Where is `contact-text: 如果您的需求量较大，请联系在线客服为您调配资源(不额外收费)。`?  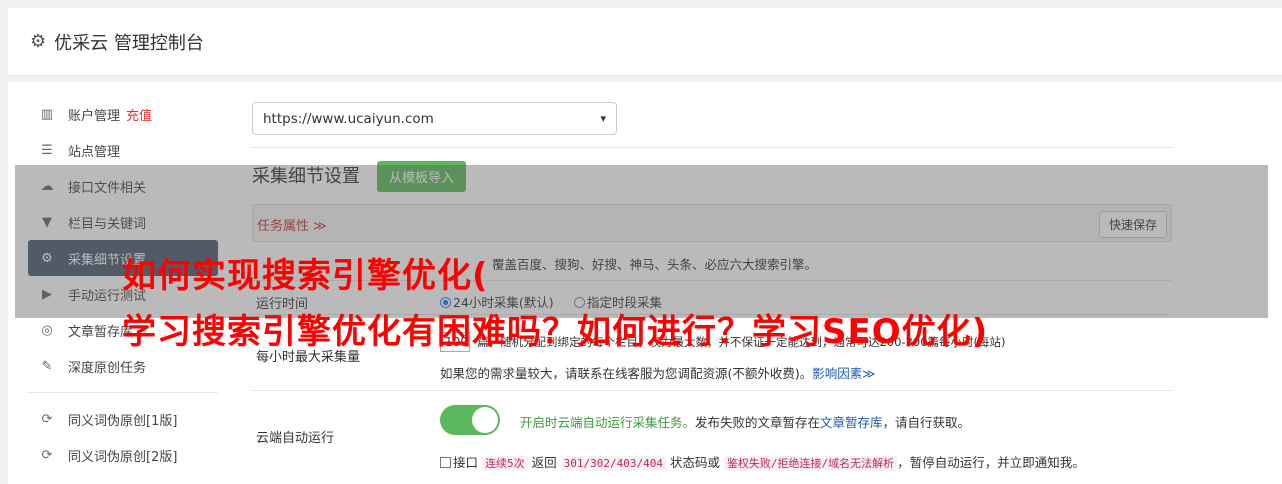
contact-text: 如果您的需求量较大，请联系在线客服为您调配资源(不额外收费)。 is located at coordinates (626, 373).